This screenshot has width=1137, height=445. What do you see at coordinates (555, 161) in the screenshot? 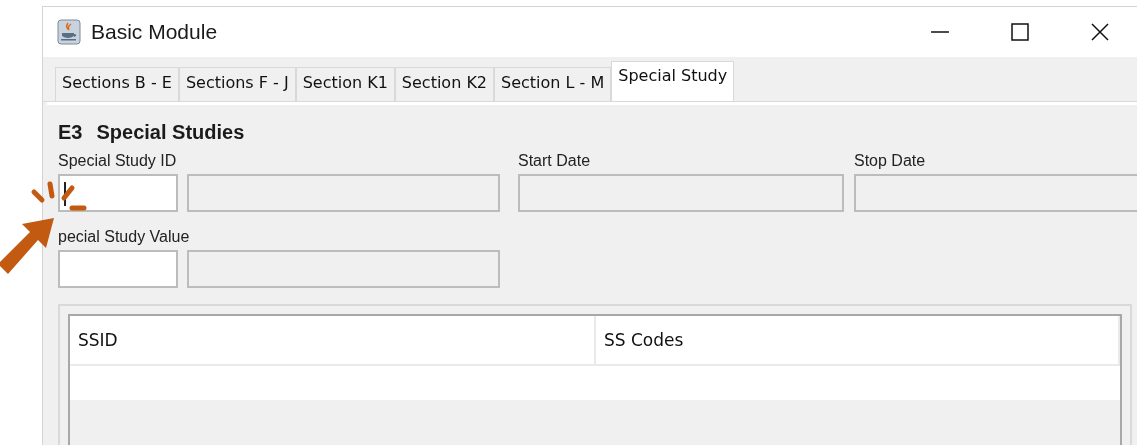
I see `field-label: Start Date` at bounding box center [555, 161].